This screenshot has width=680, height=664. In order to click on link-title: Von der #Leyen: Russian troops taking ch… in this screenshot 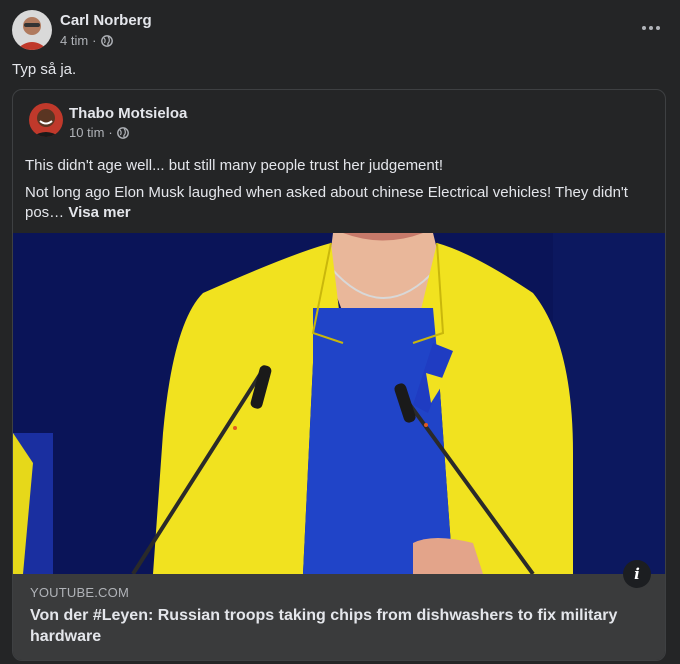, I will do `click(330, 626)`.